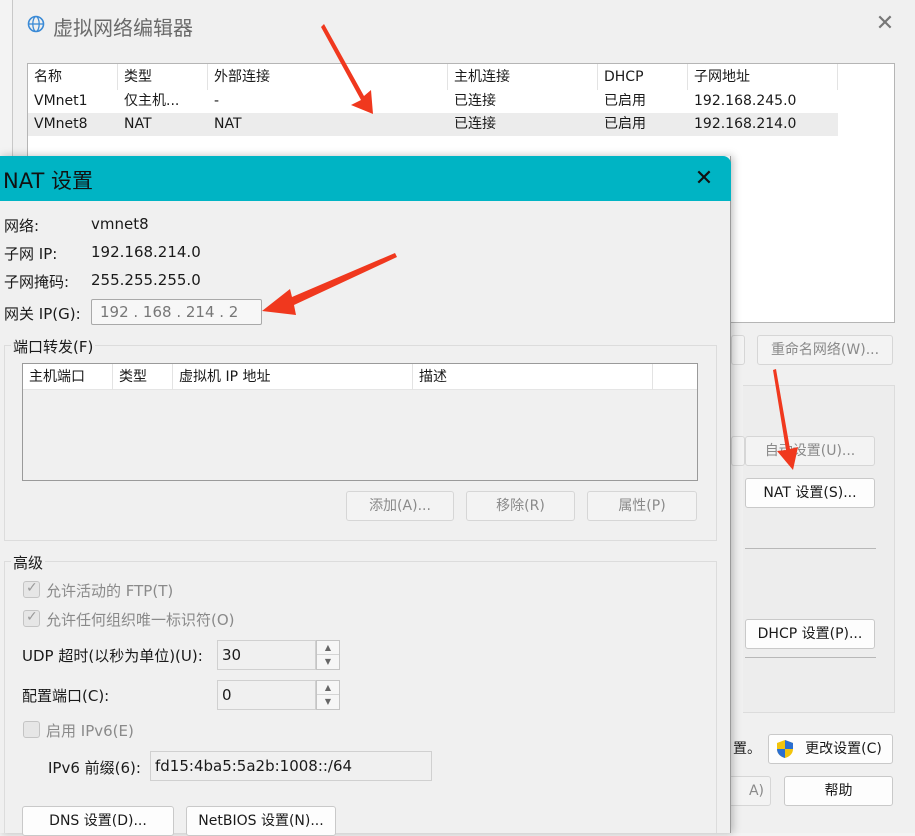 This screenshot has height=836, width=915. What do you see at coordinates (31, 729) in the screenshot?
I see `enable-ipv6-checkbox` at bounding box center [31, 729].